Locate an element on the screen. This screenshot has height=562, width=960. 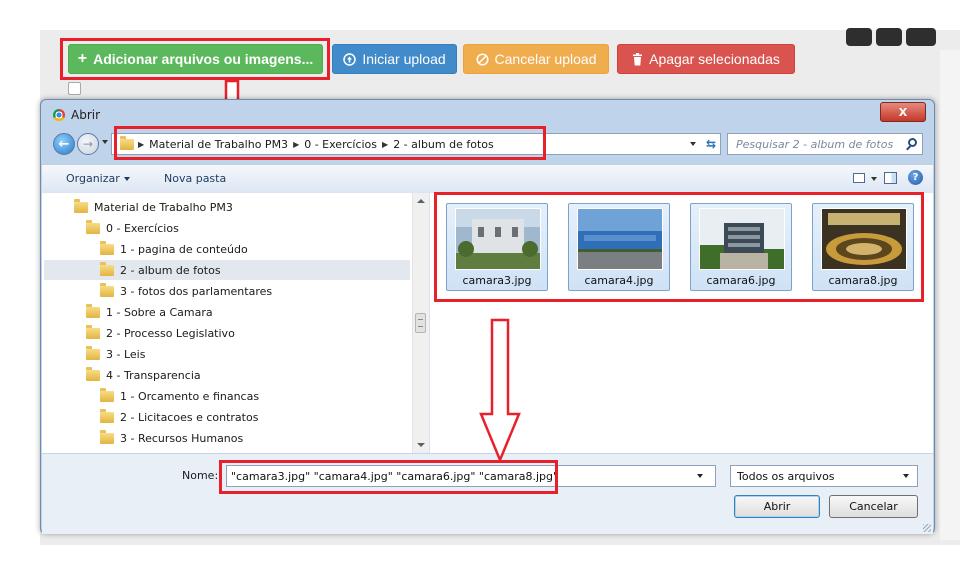
tree-scrollbar is located at coordinates (420, 323).